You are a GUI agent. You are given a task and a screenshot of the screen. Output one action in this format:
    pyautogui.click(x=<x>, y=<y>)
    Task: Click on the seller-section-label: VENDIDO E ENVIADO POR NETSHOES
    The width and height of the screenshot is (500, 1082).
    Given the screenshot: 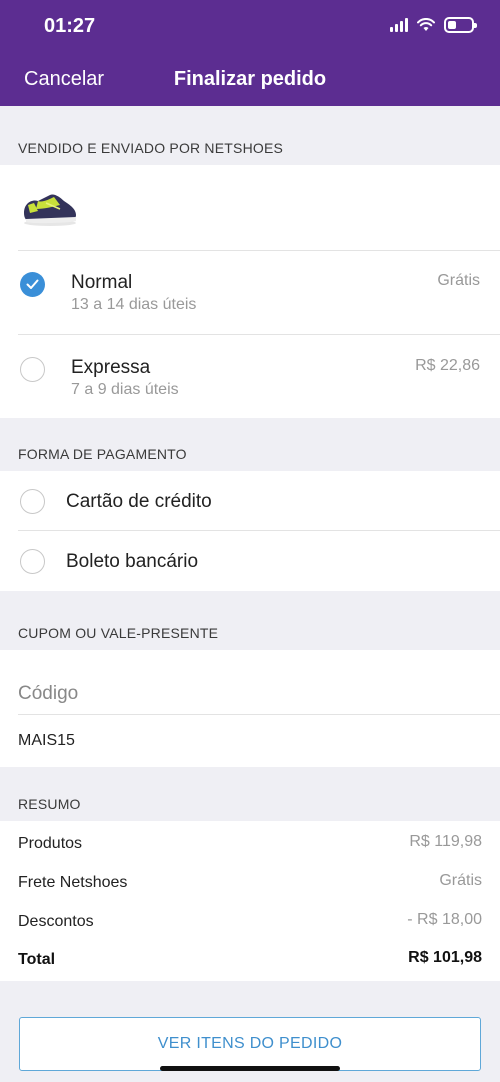 What is the action you would take?
    pyautogui.click(x=151, y=148)
    